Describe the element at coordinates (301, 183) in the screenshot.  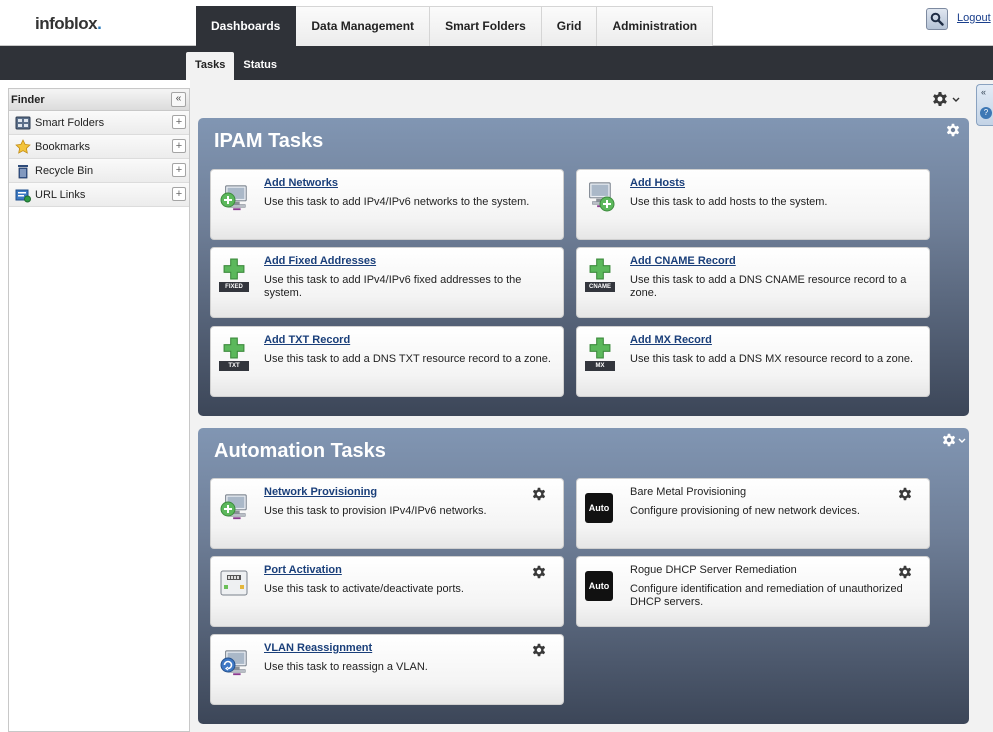
I see `task-link: Add Networks` at that location.